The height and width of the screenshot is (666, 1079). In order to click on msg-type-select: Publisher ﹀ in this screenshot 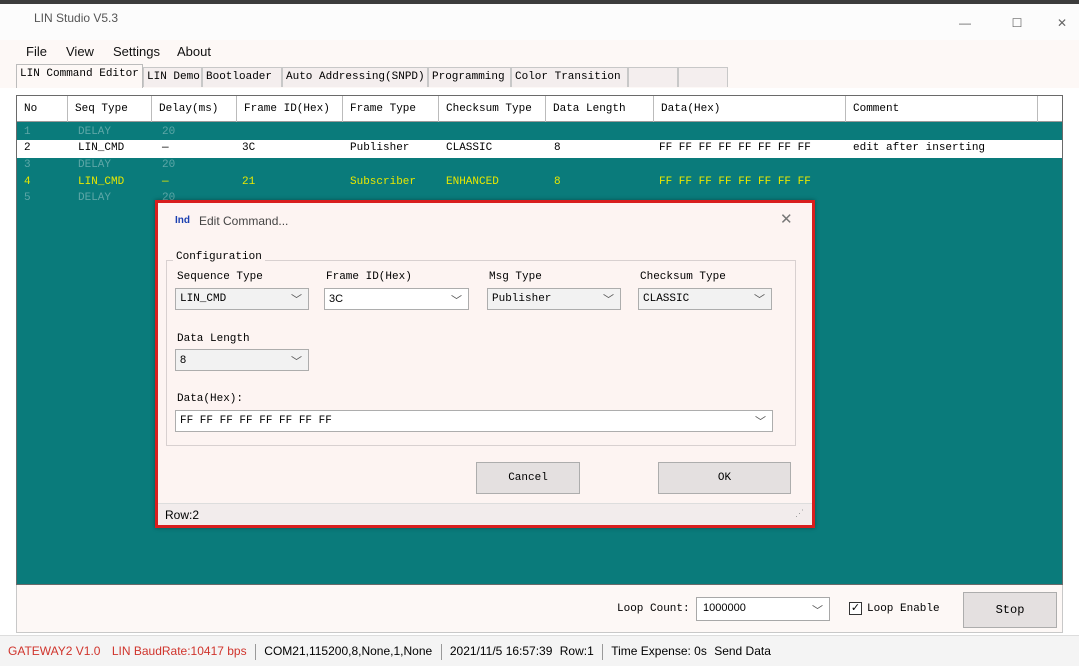, I will do `click(554, 299)`.